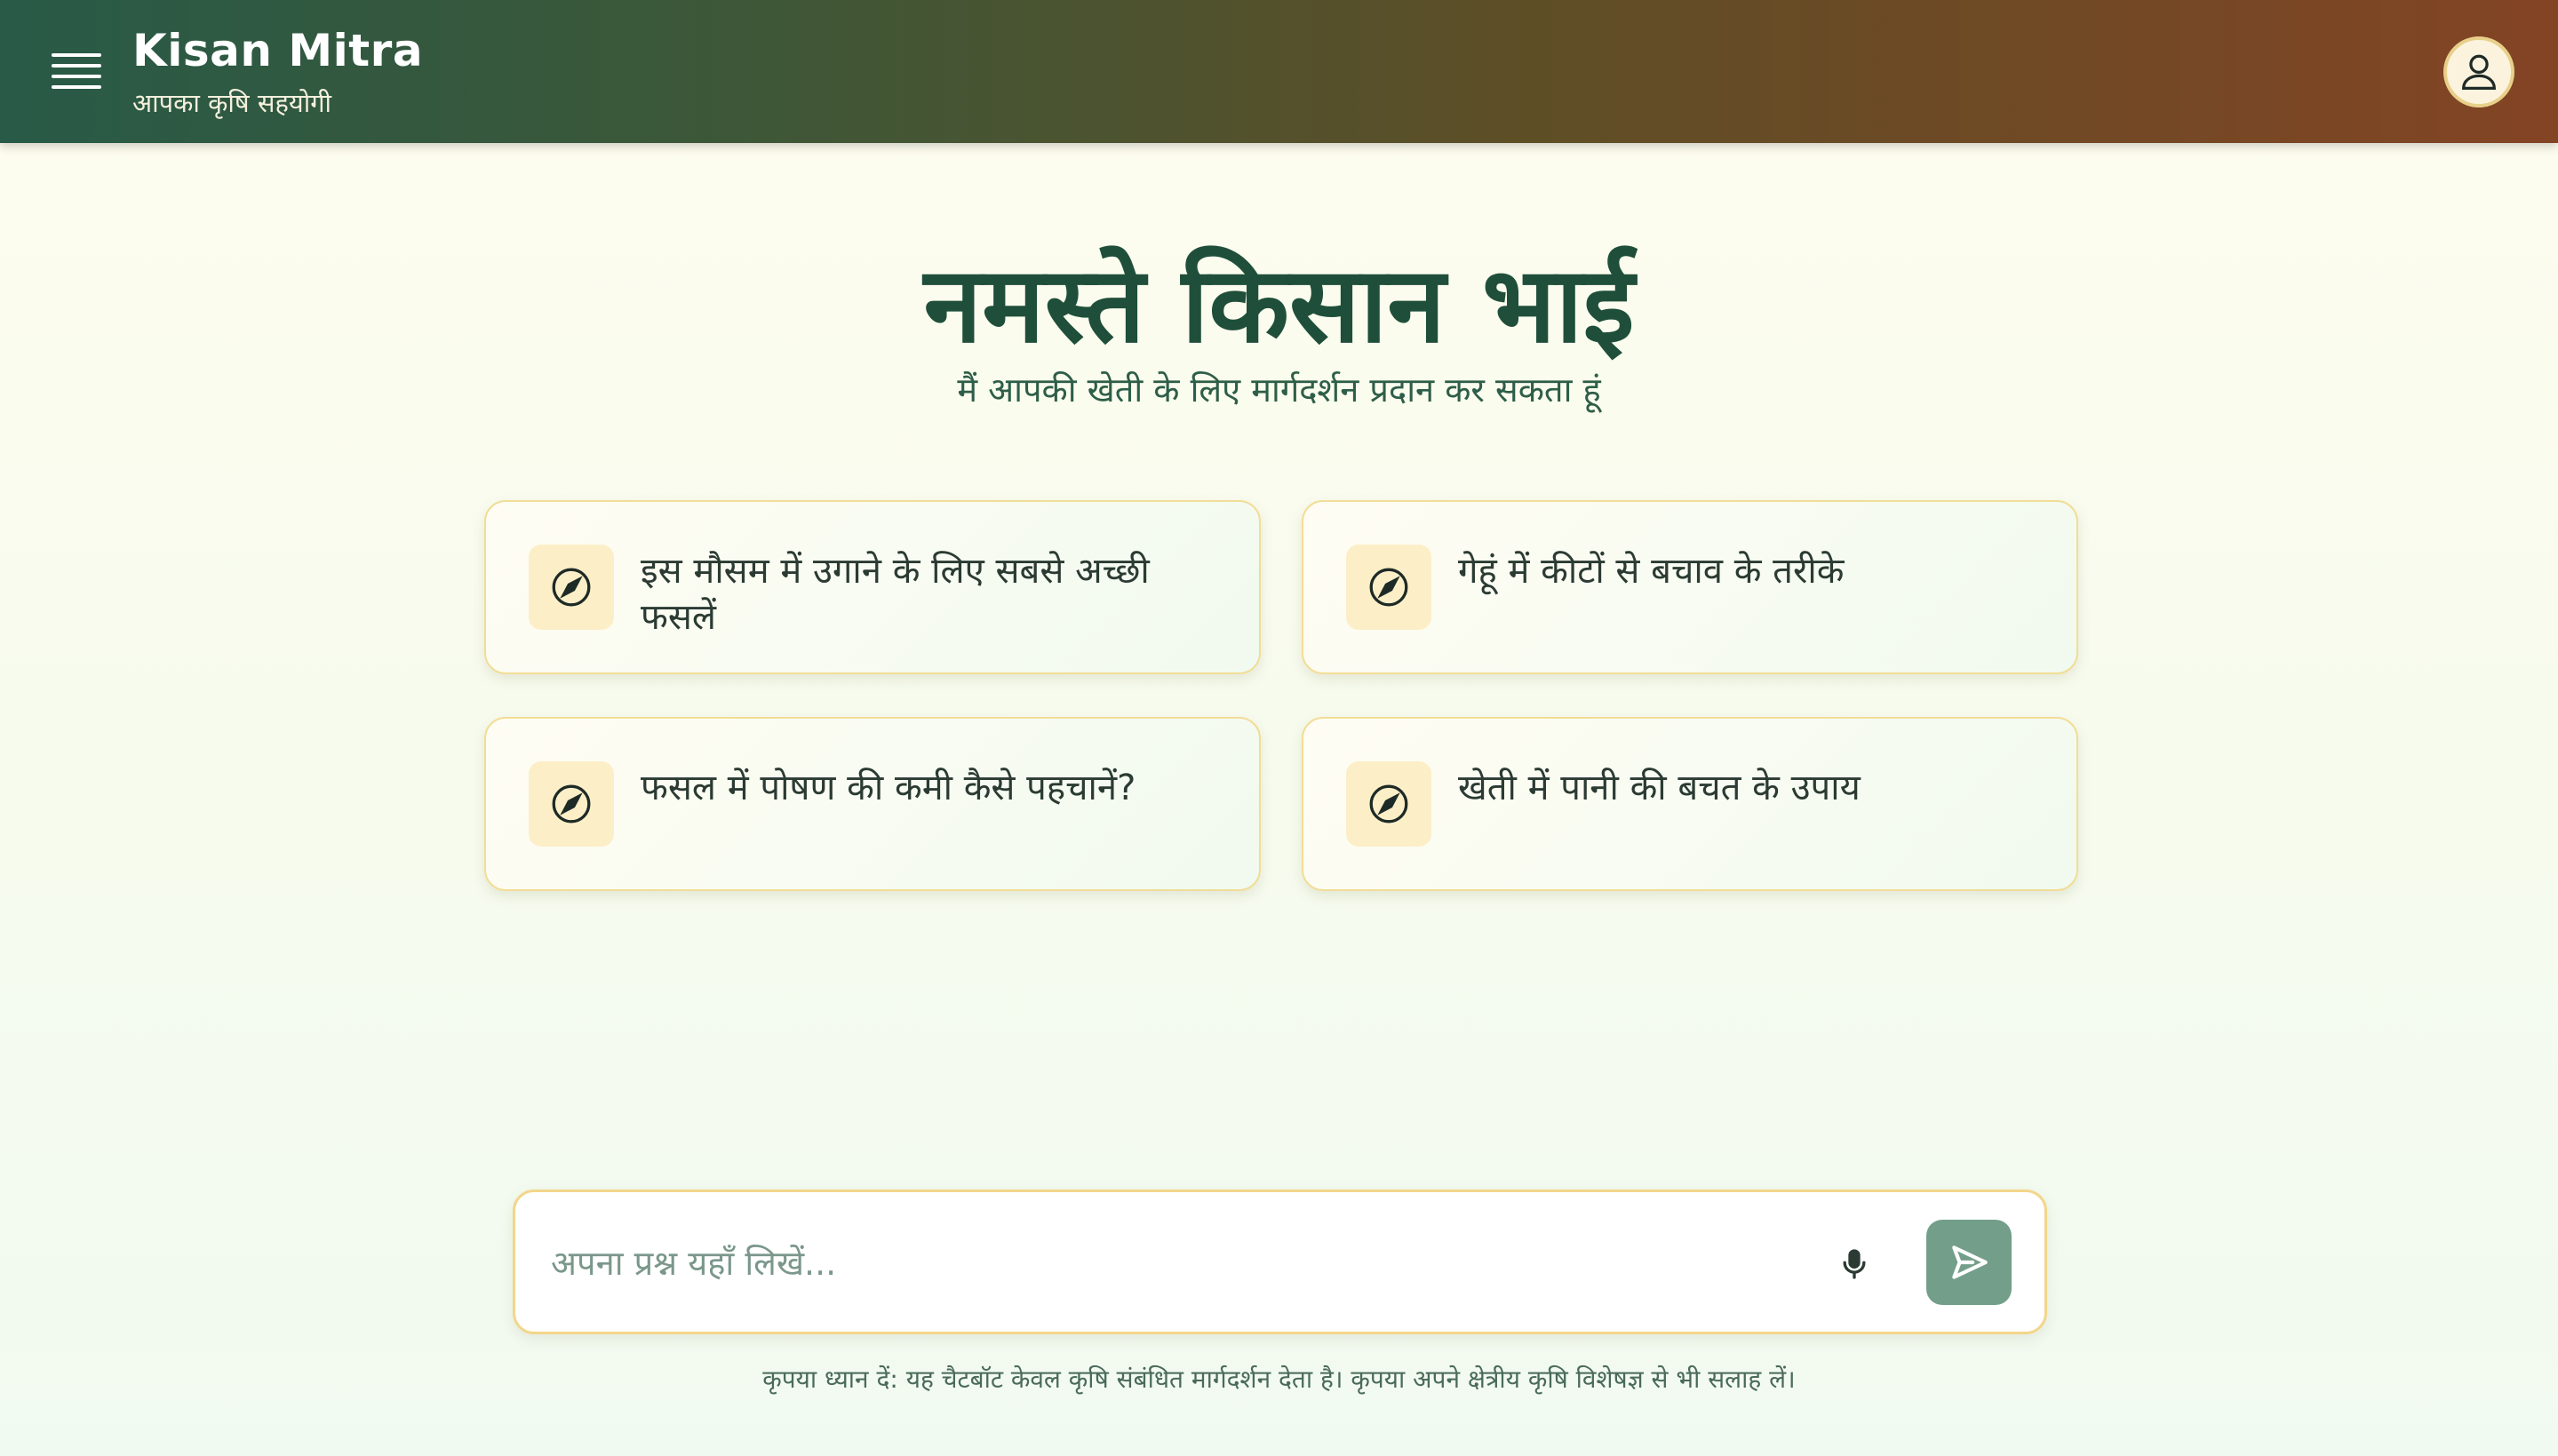 The height and width of the screenshot is (1456, 2558). I want to click on microphone-icon, so click(1854, 1264).